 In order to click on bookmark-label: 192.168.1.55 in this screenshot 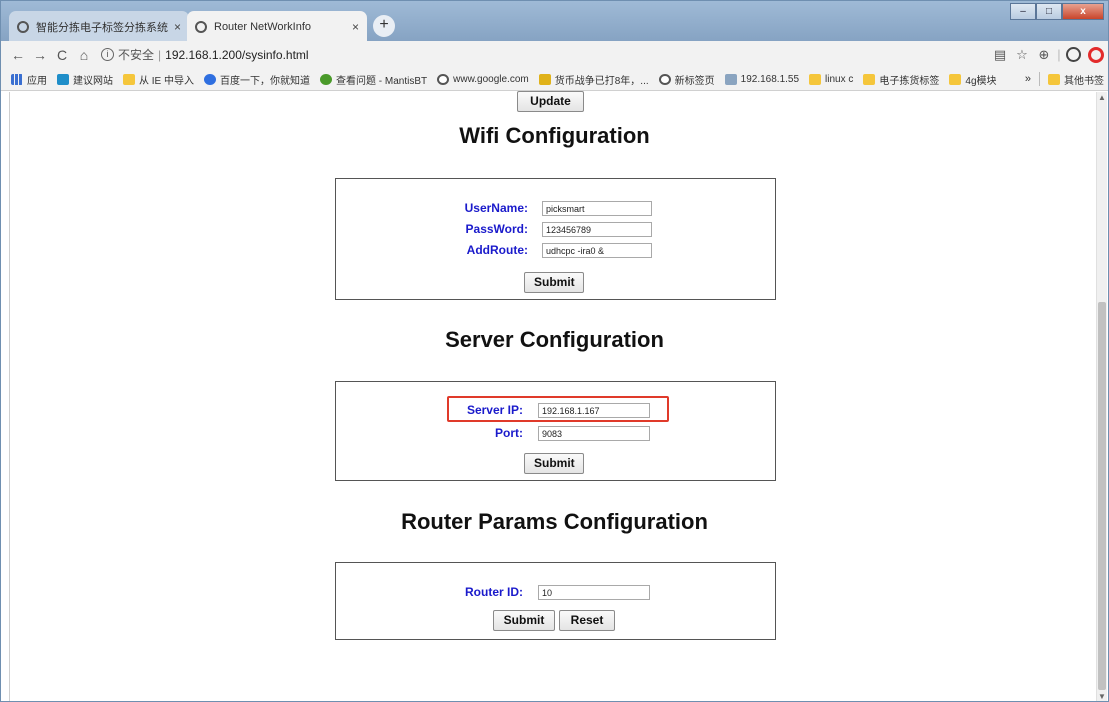, I will do `click(770, 79)`.